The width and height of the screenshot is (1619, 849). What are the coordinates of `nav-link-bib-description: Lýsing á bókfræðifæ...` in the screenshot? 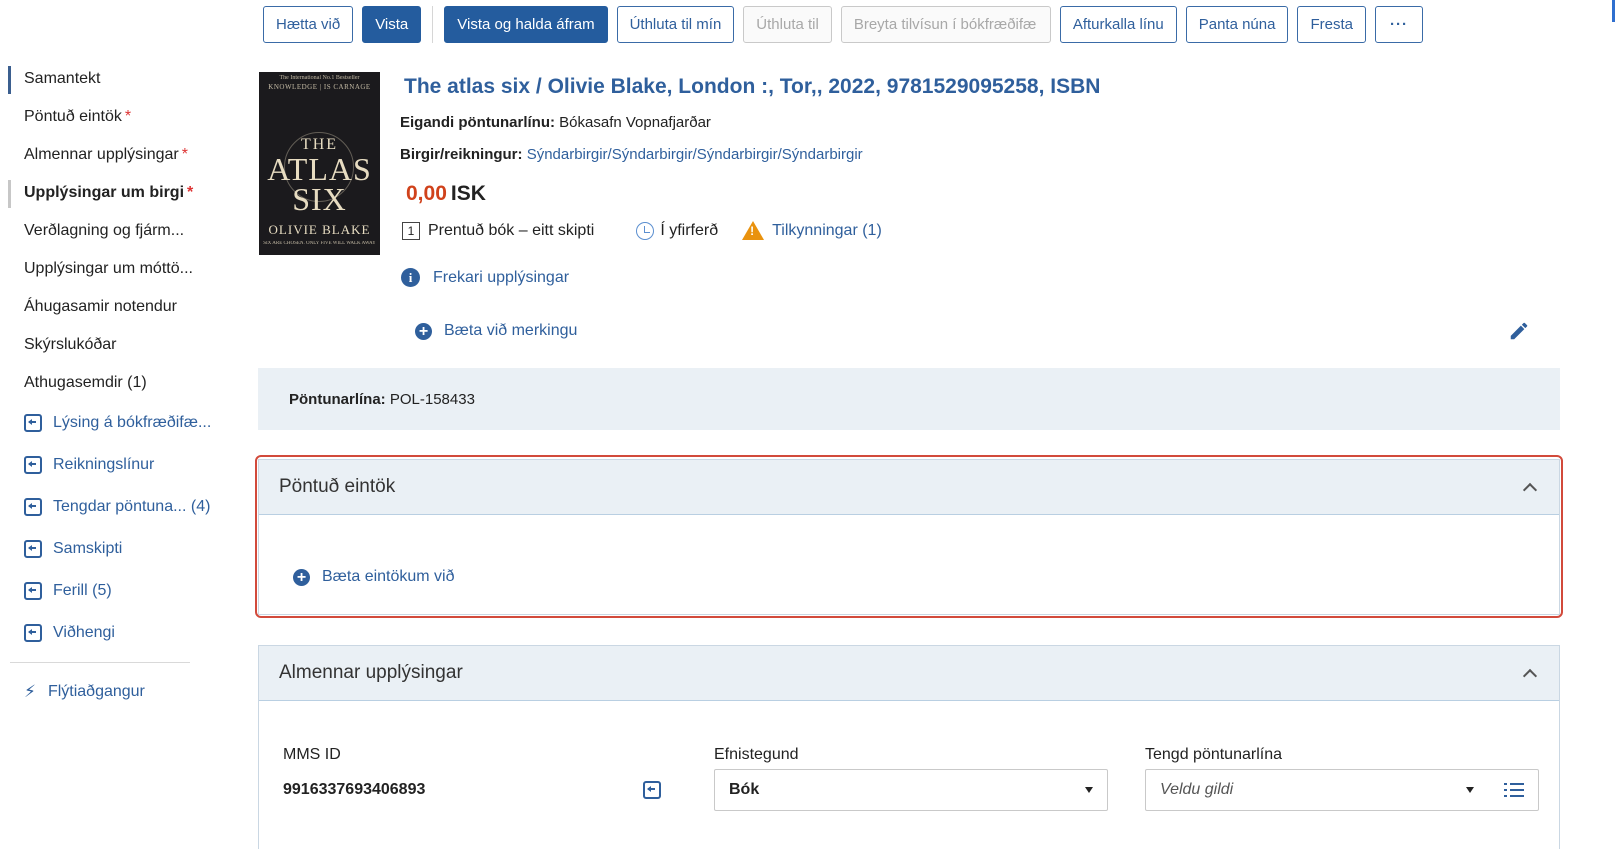 It's located at (120, 423).